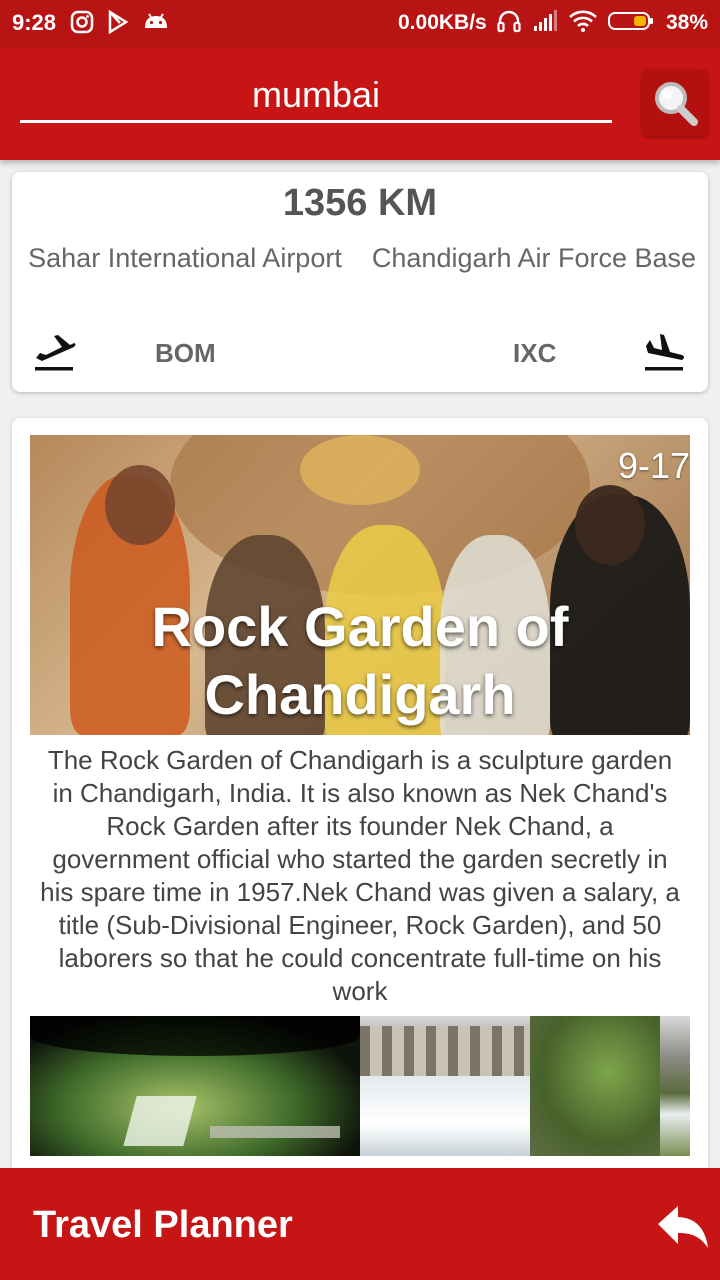 This screenshot has height=1280, width=720. I want to click on destination-code: IXC, so click(535, 353).